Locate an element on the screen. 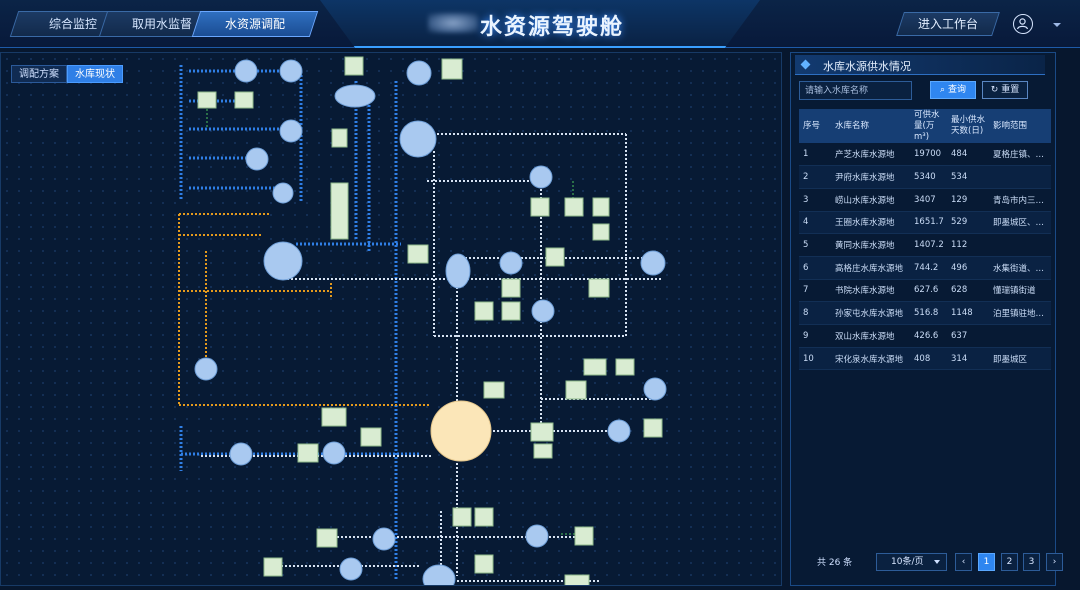  column-header: 可供水量(万m³) is located at coordinates (927, 125).